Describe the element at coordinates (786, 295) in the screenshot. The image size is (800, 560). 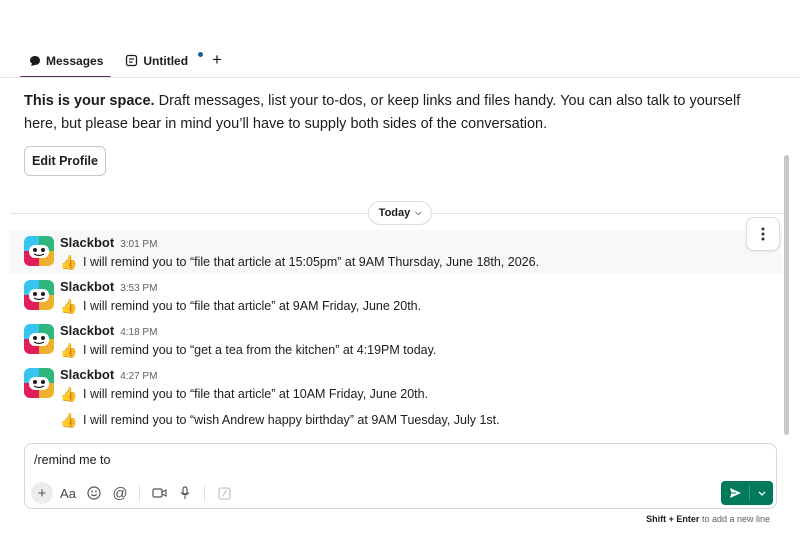
I see `scrollbar-thumb` at that location.